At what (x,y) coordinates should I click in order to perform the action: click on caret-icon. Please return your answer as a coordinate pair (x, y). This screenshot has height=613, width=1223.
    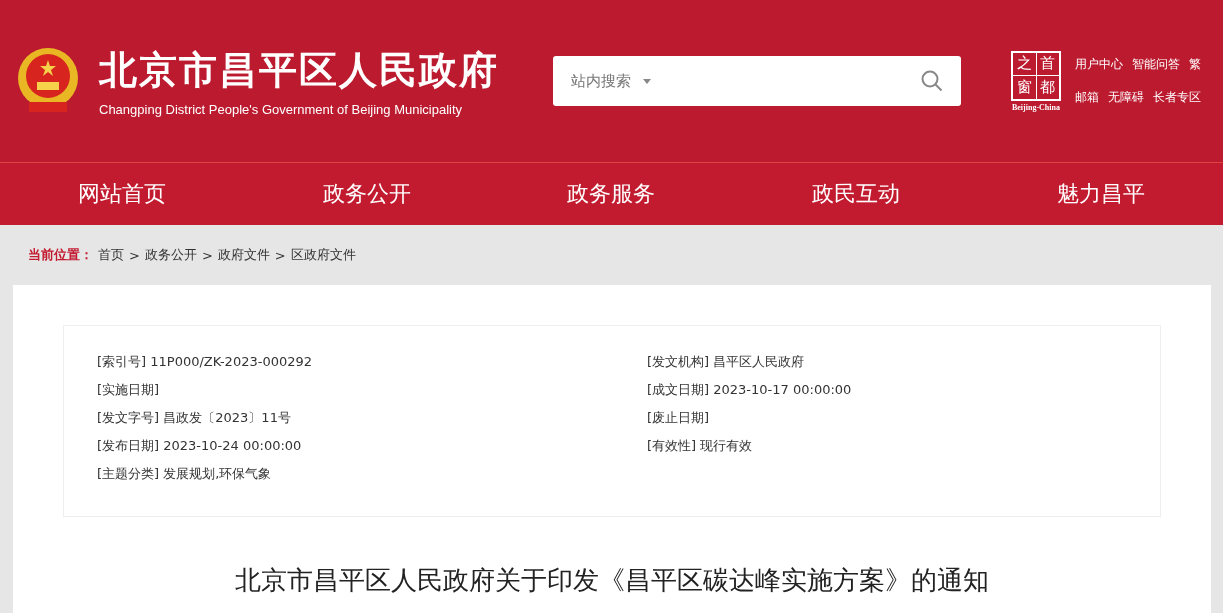
    Looking at the image, I should click on (647, 81).